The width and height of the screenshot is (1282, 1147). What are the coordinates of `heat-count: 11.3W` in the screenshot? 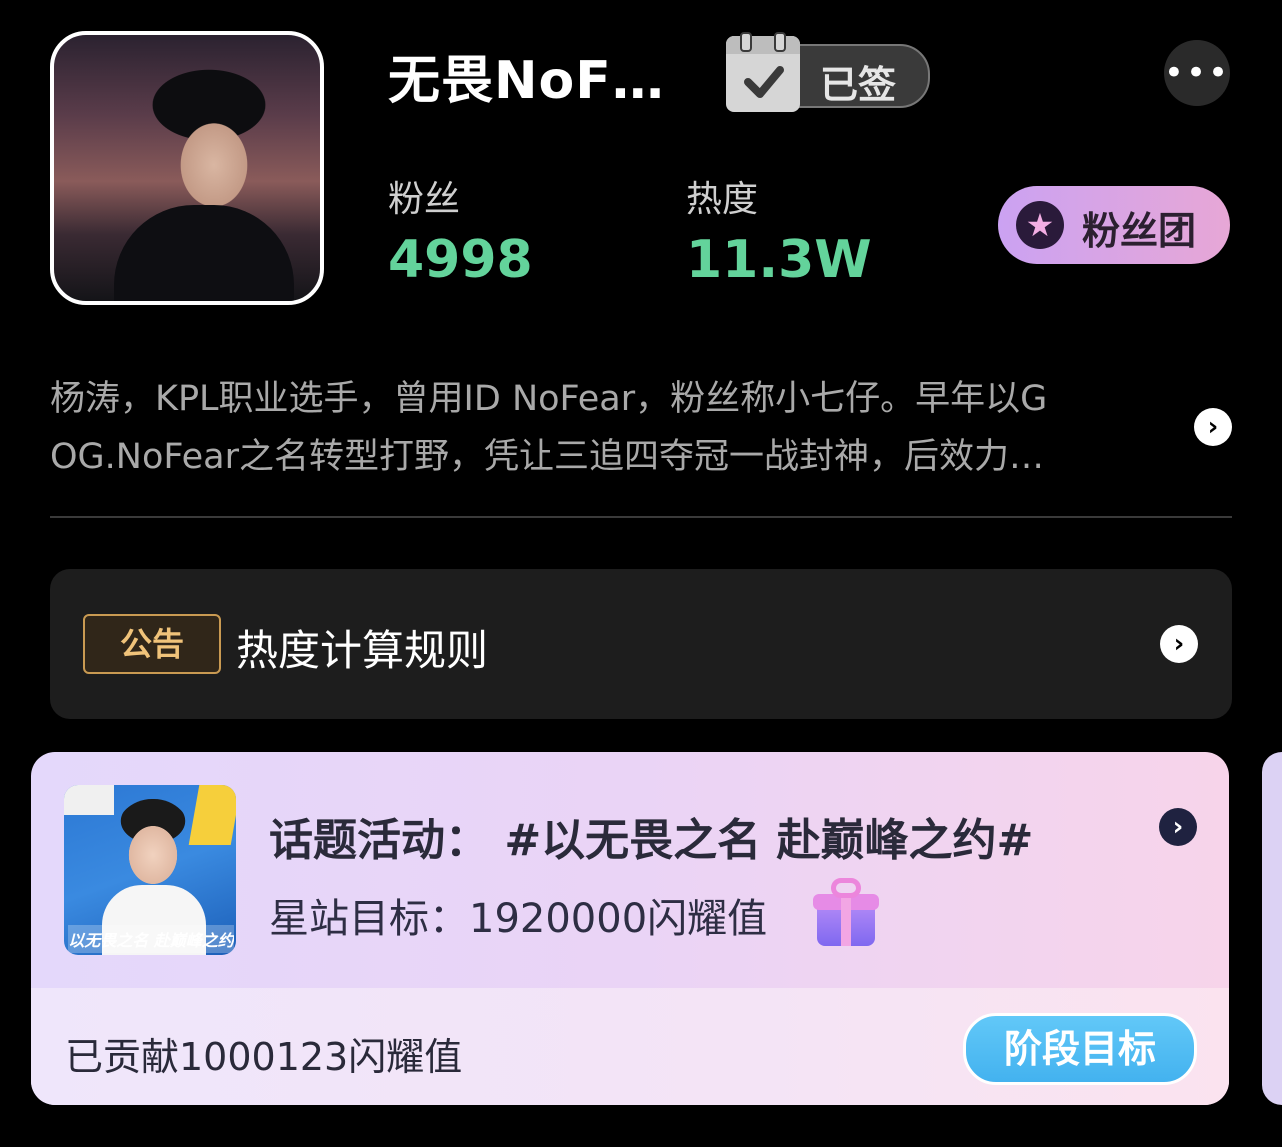 It's located at (779, 260).